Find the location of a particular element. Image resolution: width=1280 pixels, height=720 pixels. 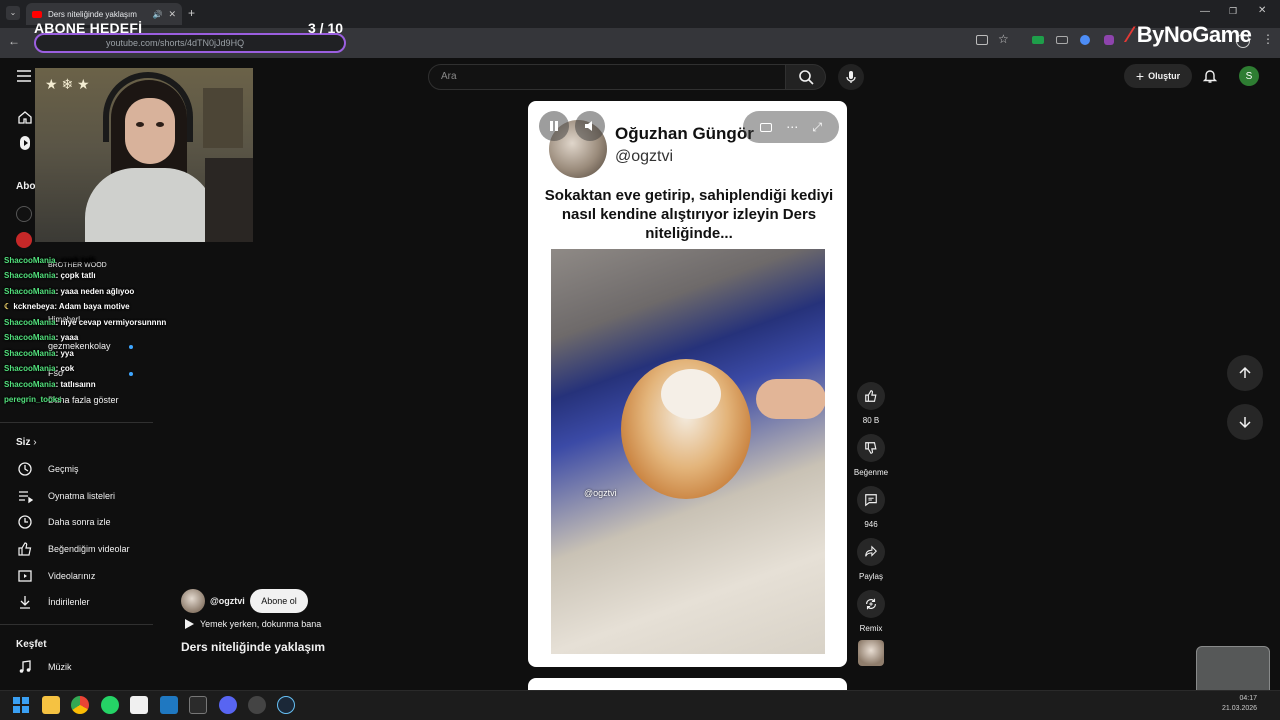

close-window-icon: ✕ is located at coordinates (1262, 10).